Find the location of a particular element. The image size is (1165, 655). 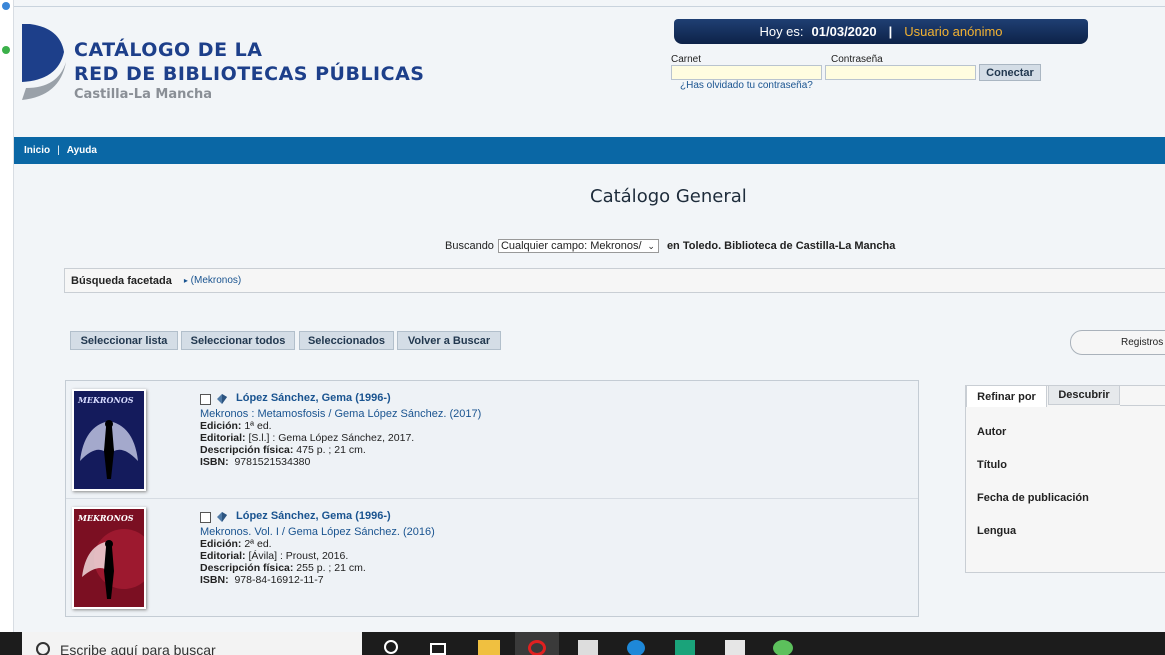

record-physical: Descripción física: 255 p. ; 21 cm. is located at coordinates (283, 568).